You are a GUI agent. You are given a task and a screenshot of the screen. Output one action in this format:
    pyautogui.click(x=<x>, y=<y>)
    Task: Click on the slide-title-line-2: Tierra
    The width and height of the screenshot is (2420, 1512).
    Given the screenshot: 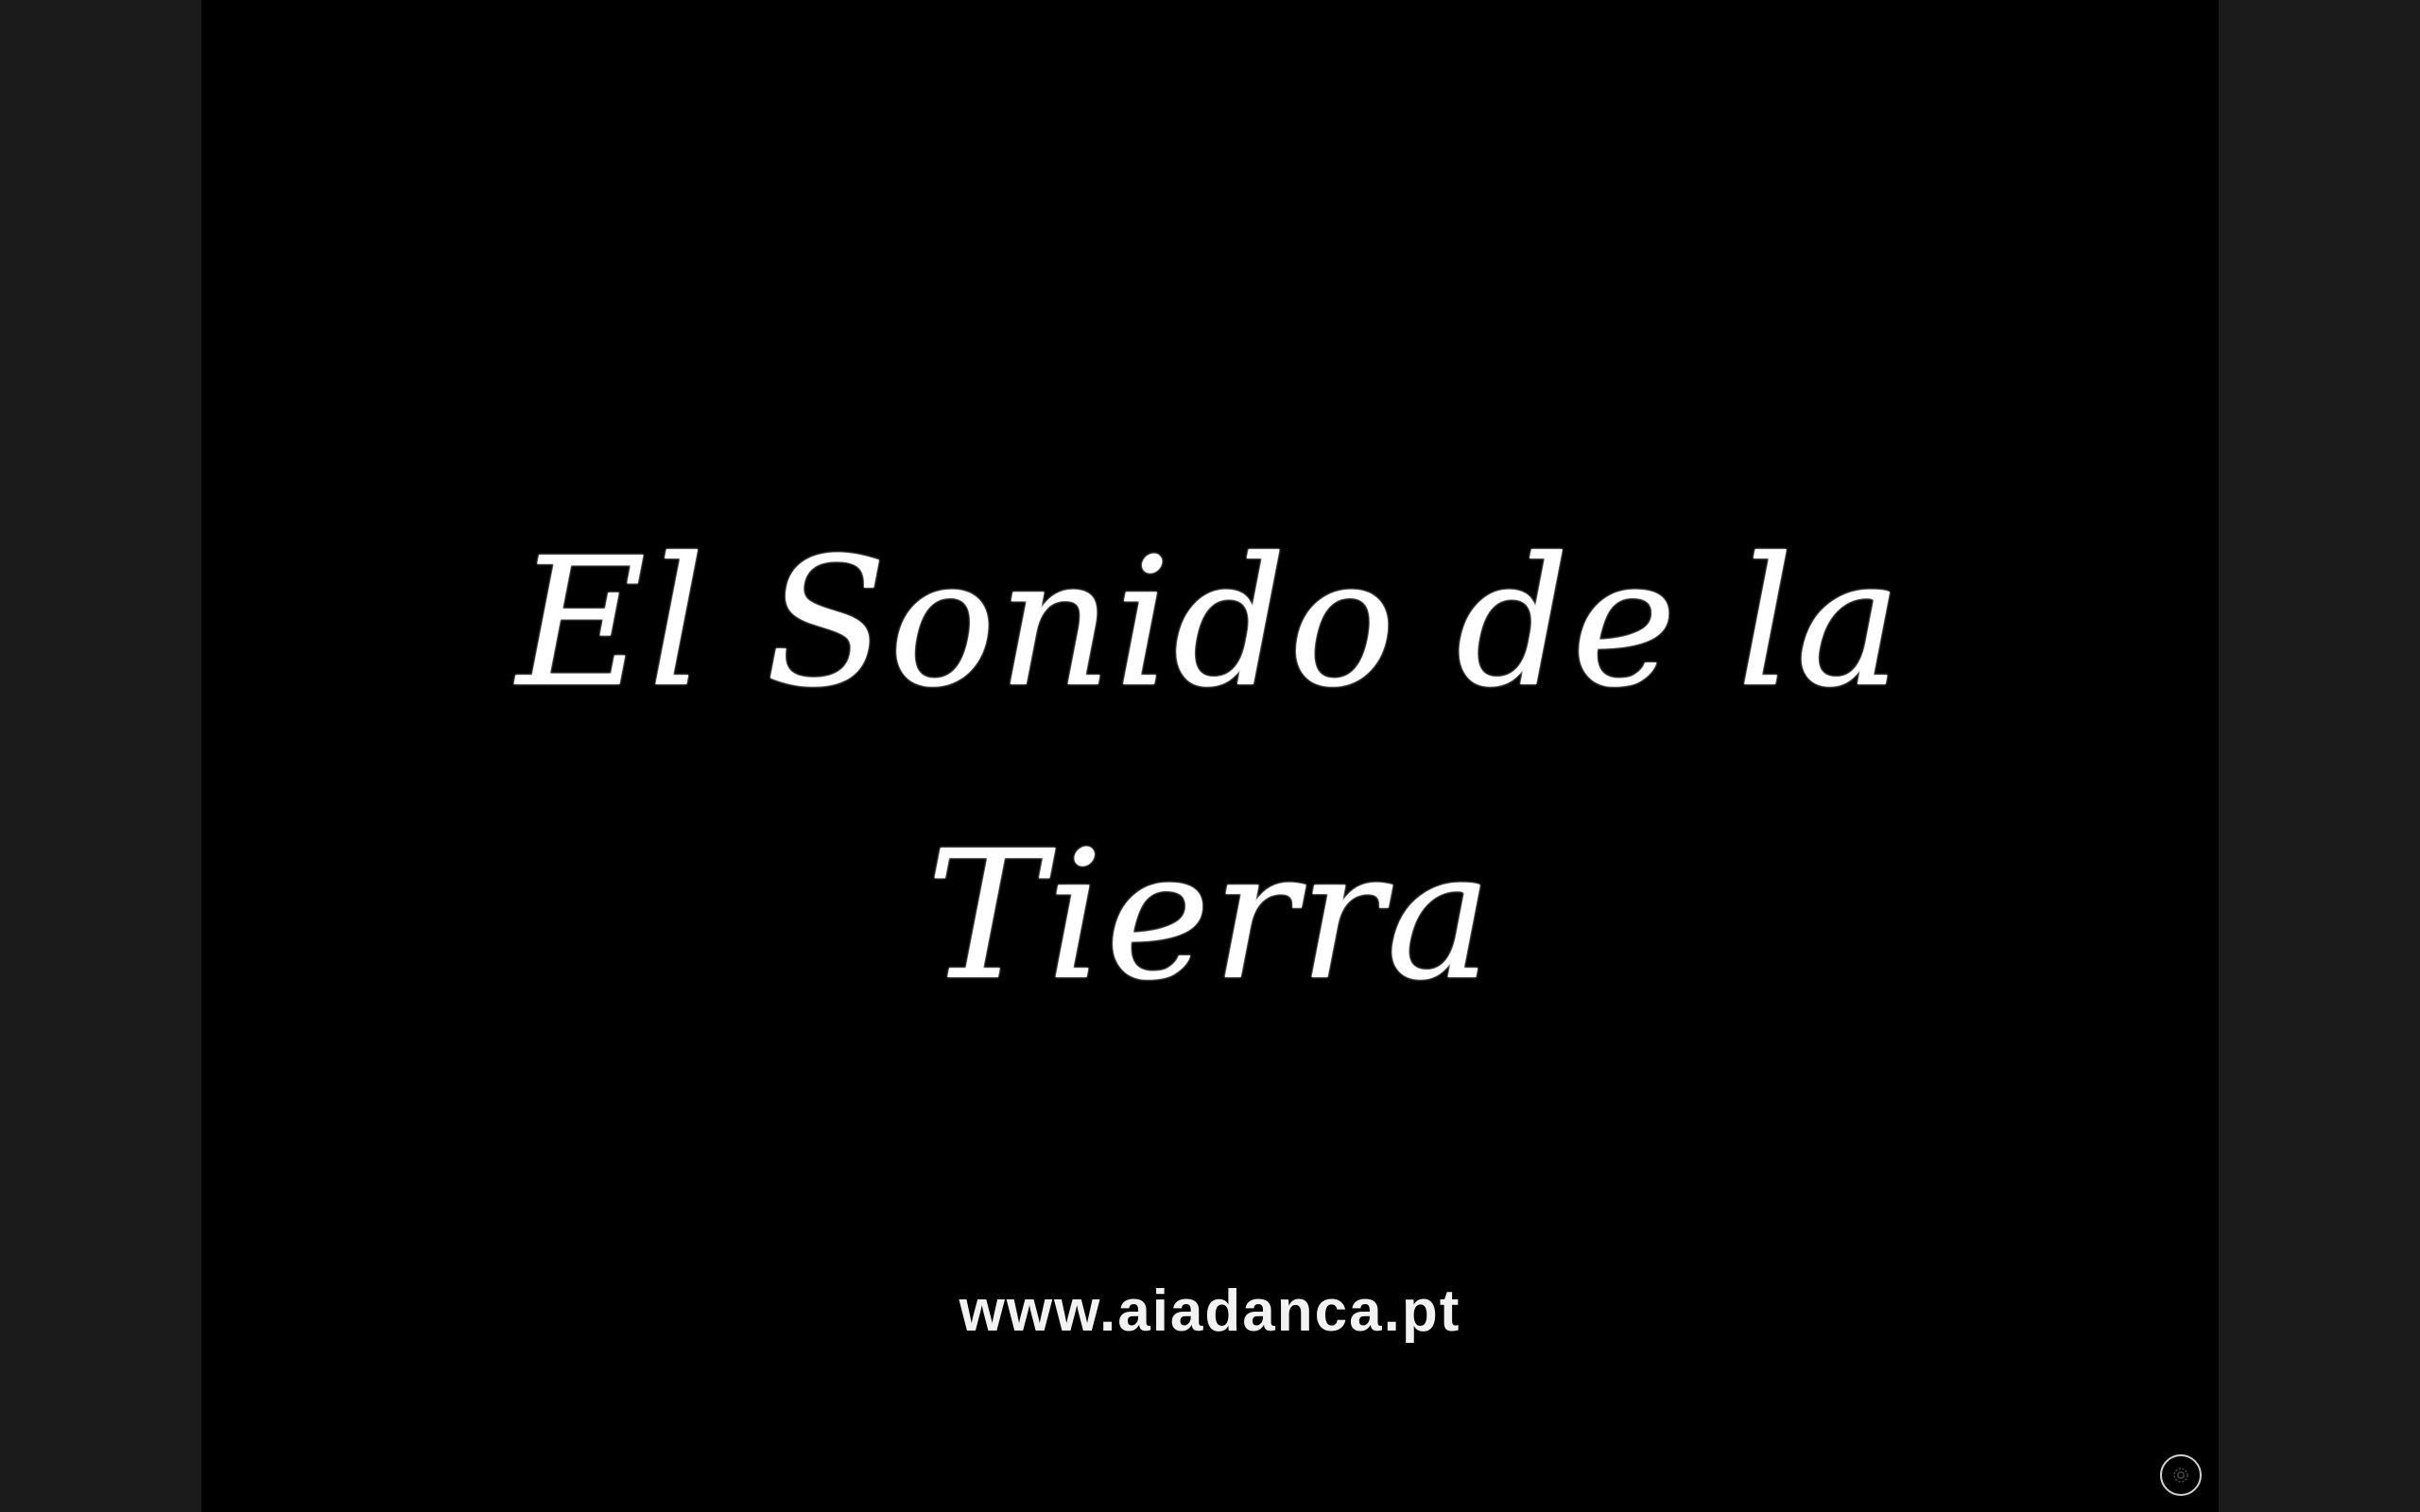 What is the action you would take?
    pyautogui.click(x=1210, y=916)
    